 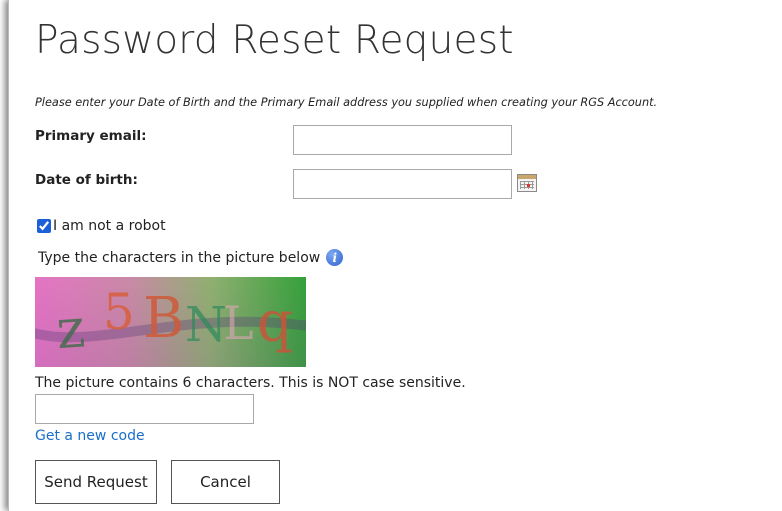 I want to click on captcha-char-5: L, so click(x=238, y=323).